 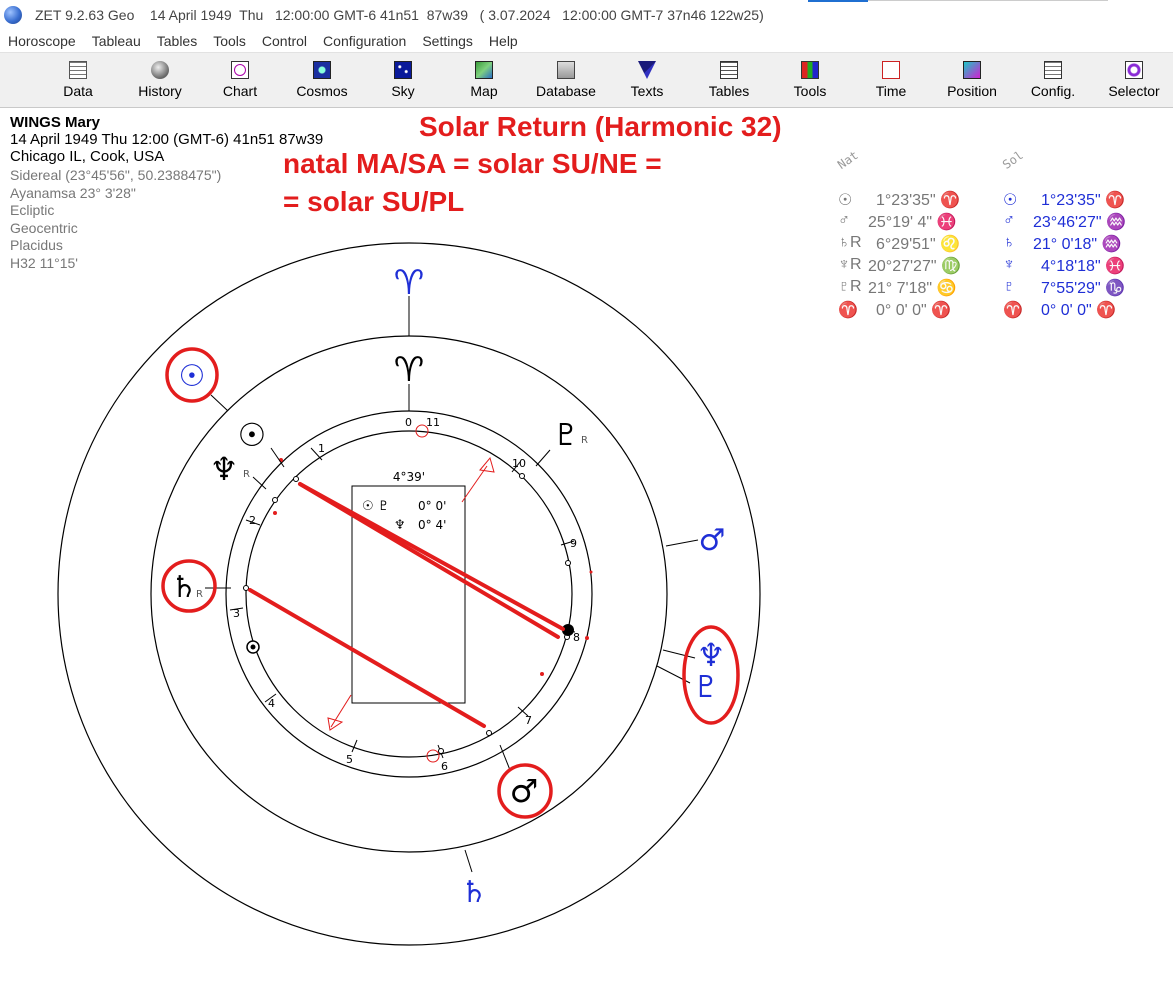 I want to click on house-number-8: 8, so click(x=576, y=637).